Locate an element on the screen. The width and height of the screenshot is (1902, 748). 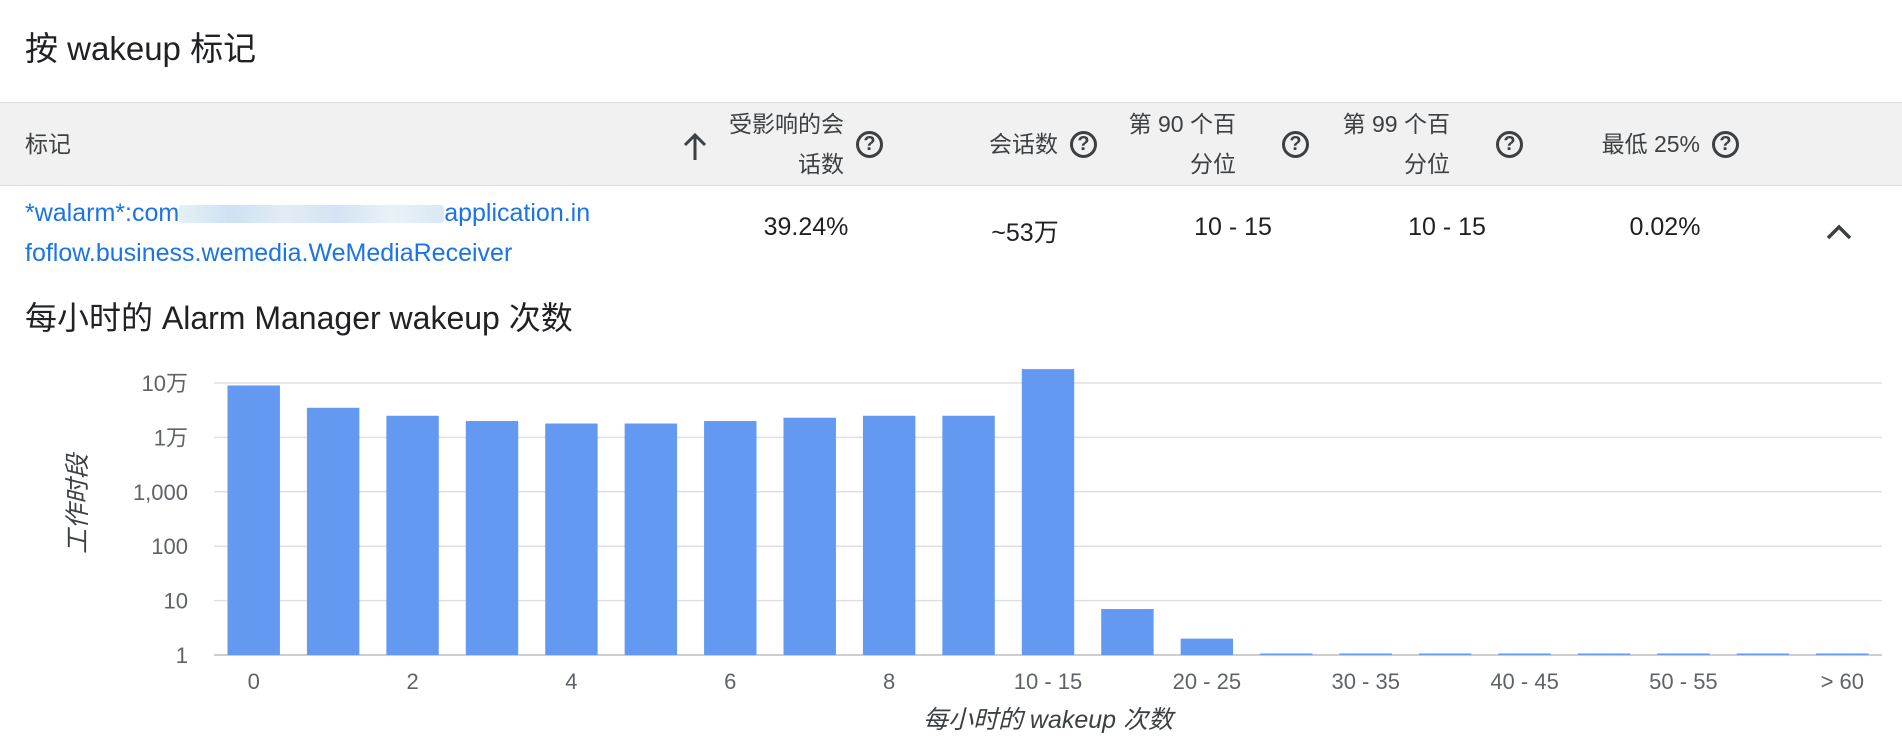
x-tick-label: 10 - 15 is located at coordinates (1048, 681).